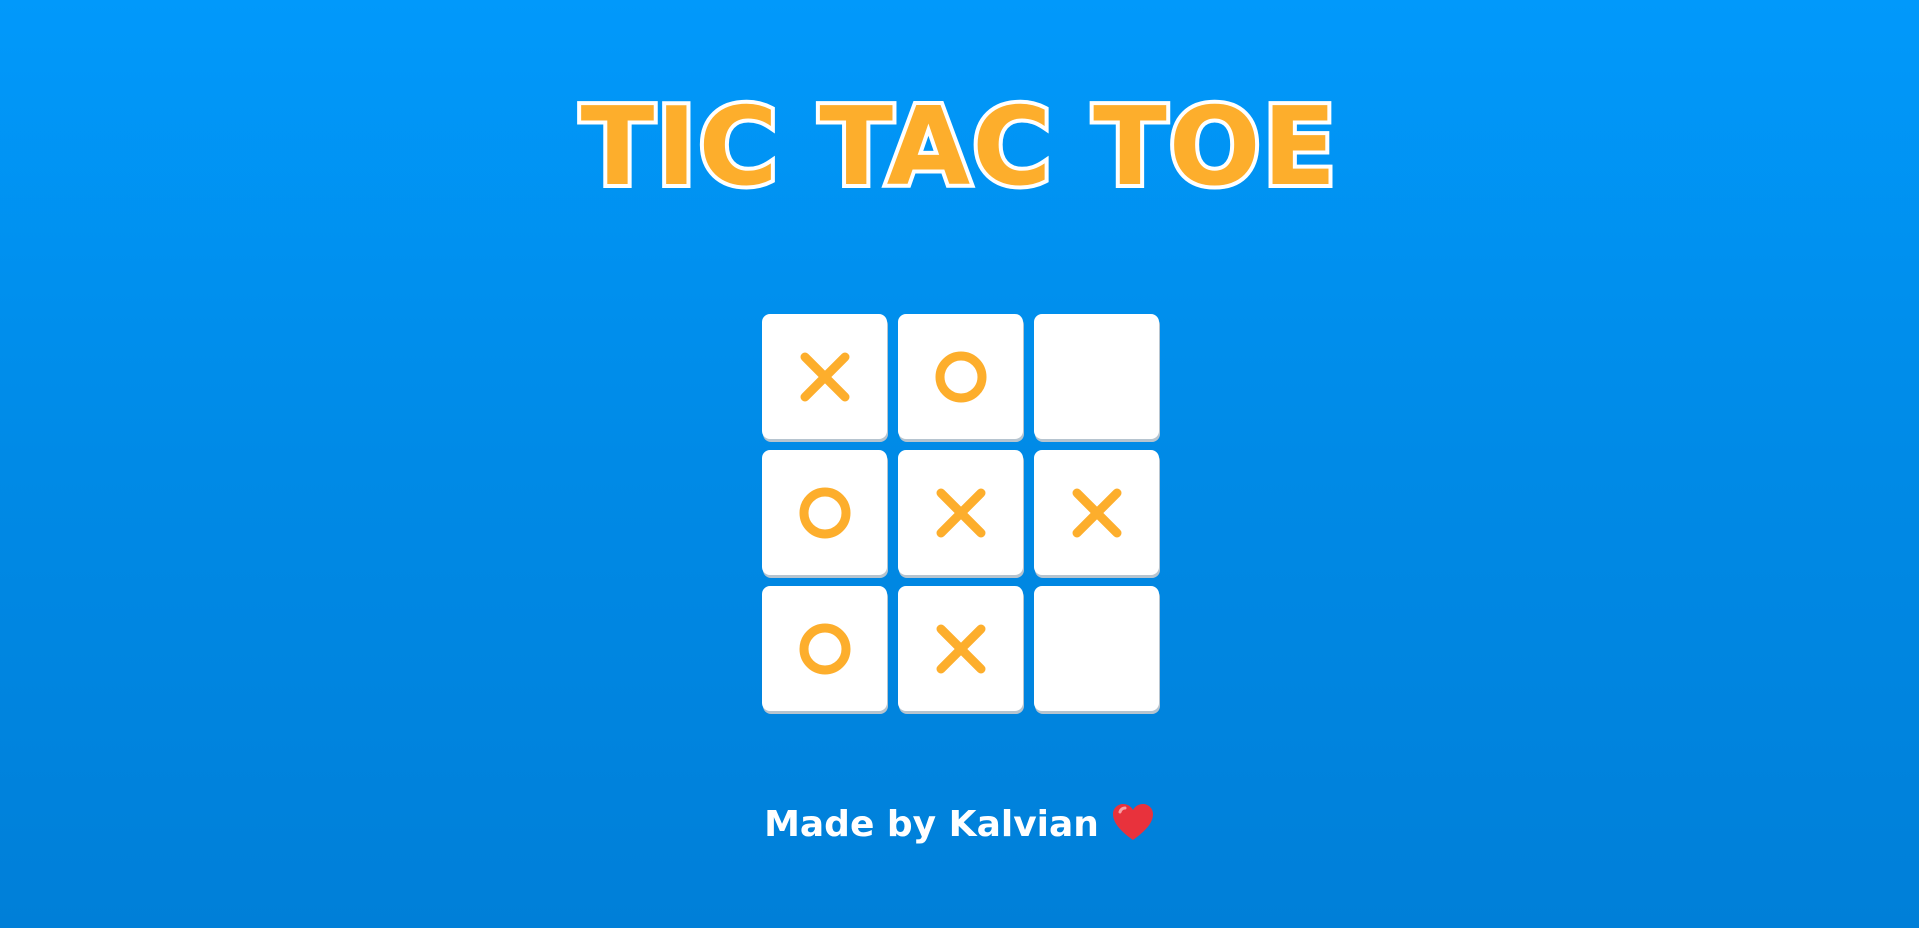  What do you see at coordinates (931, 824) in the screenshot?
I see `footer-text: Made by Kalvian` at bounding box center [931, 824].